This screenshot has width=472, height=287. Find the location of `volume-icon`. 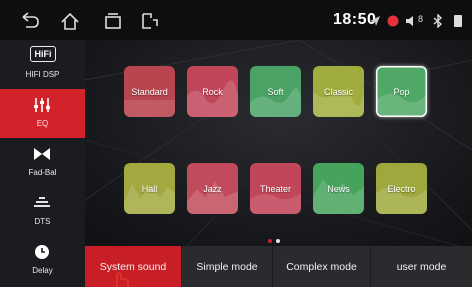

volume-icon is located at coordinates (409, 21).